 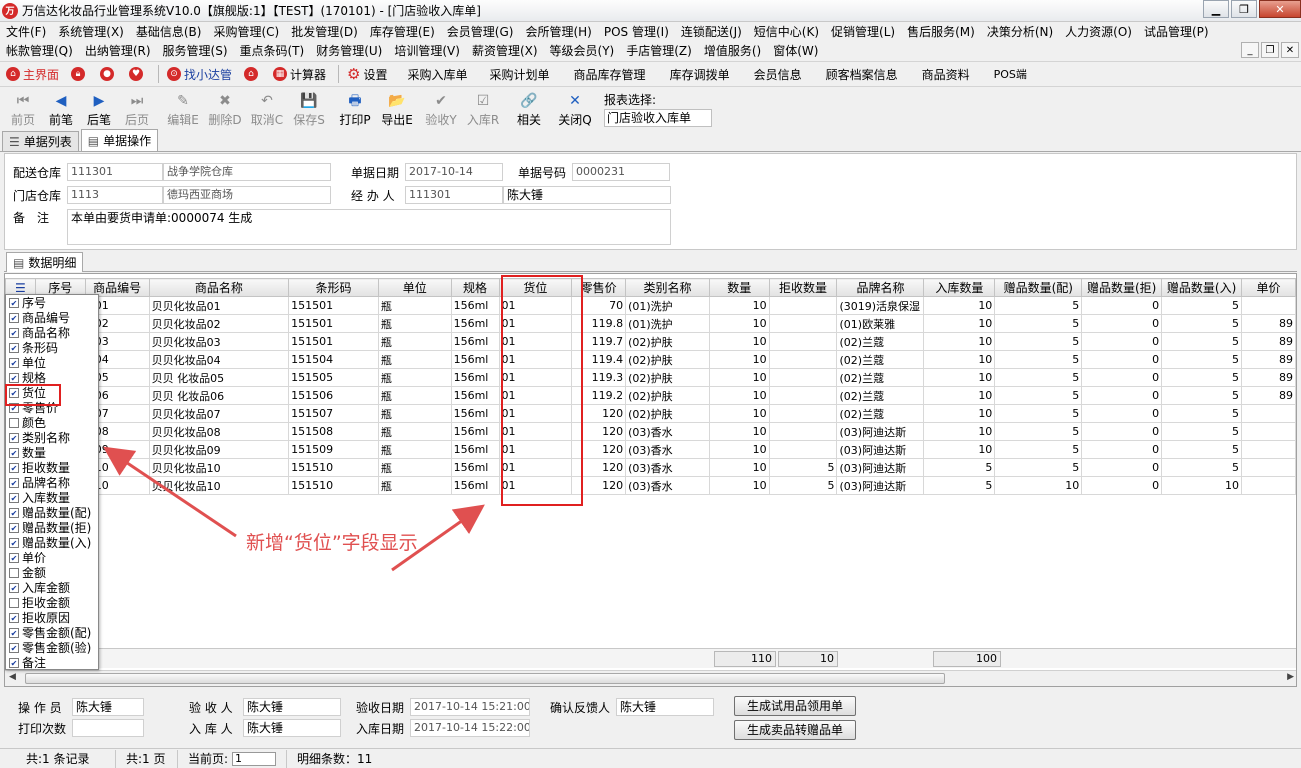 What do you see at coordinates (108, 707) in the screenshot?
I see `operator-field: 陈大锤` at bounding box center [108, 707].